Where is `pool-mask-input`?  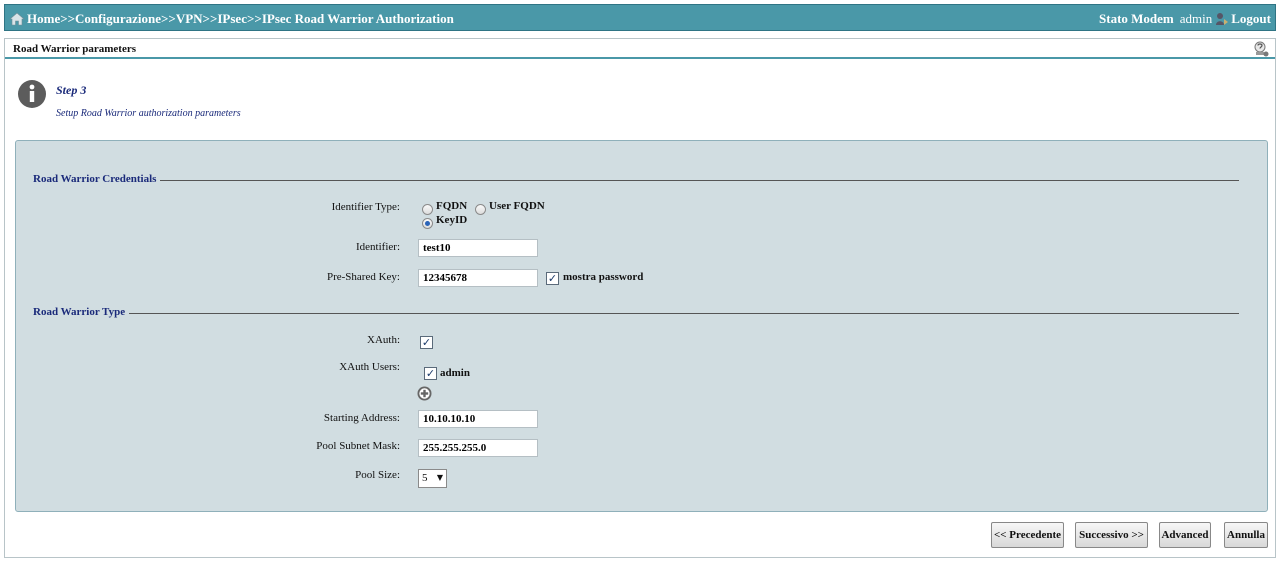
pool-mask-input is located at coordinates (478, 448).